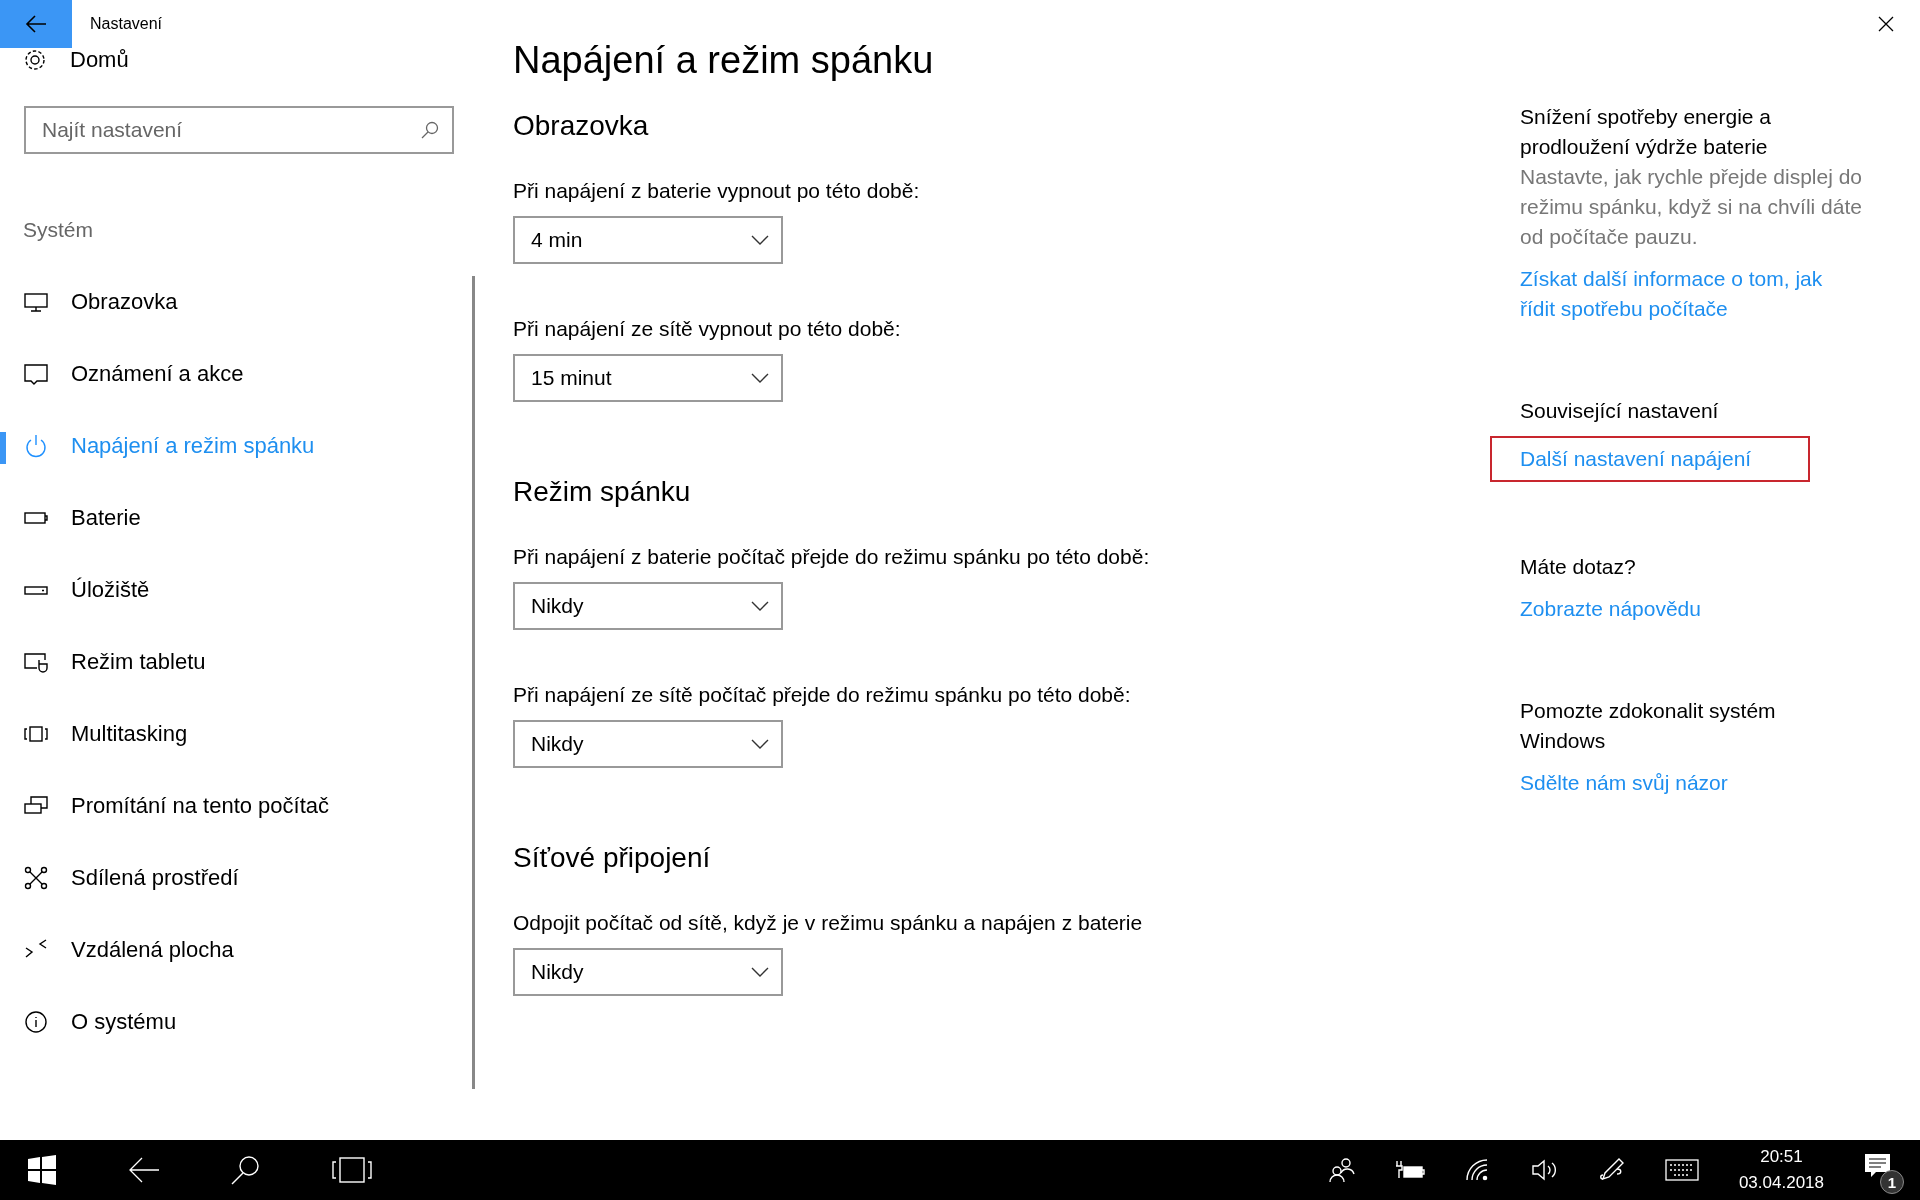 The width and height of the screenshot is (1920, 1200). What do you see at coordinates (1646, 132) in the screenshot?
I see `group-heading: Snížení spotřeby energie a prodloužení výdrže baterie` at bounding box center [1646, 132].